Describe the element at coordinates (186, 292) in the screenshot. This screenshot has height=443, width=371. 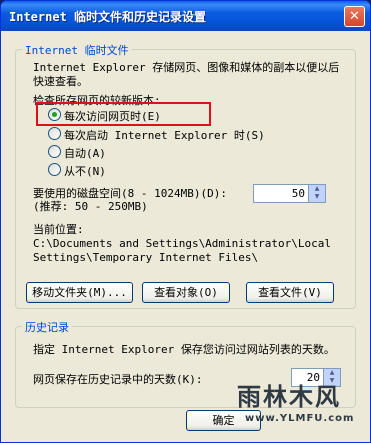
I see `view-objects-button: 查看对象(O)` at that location.